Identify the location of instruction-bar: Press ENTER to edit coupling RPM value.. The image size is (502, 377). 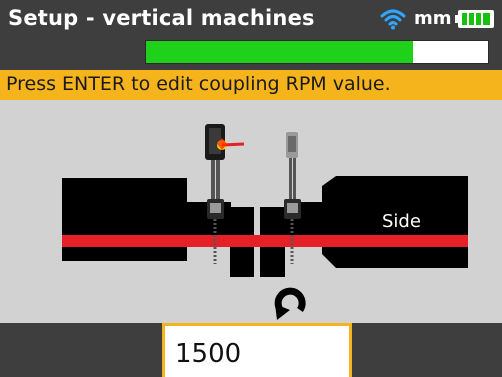
(251, 85).